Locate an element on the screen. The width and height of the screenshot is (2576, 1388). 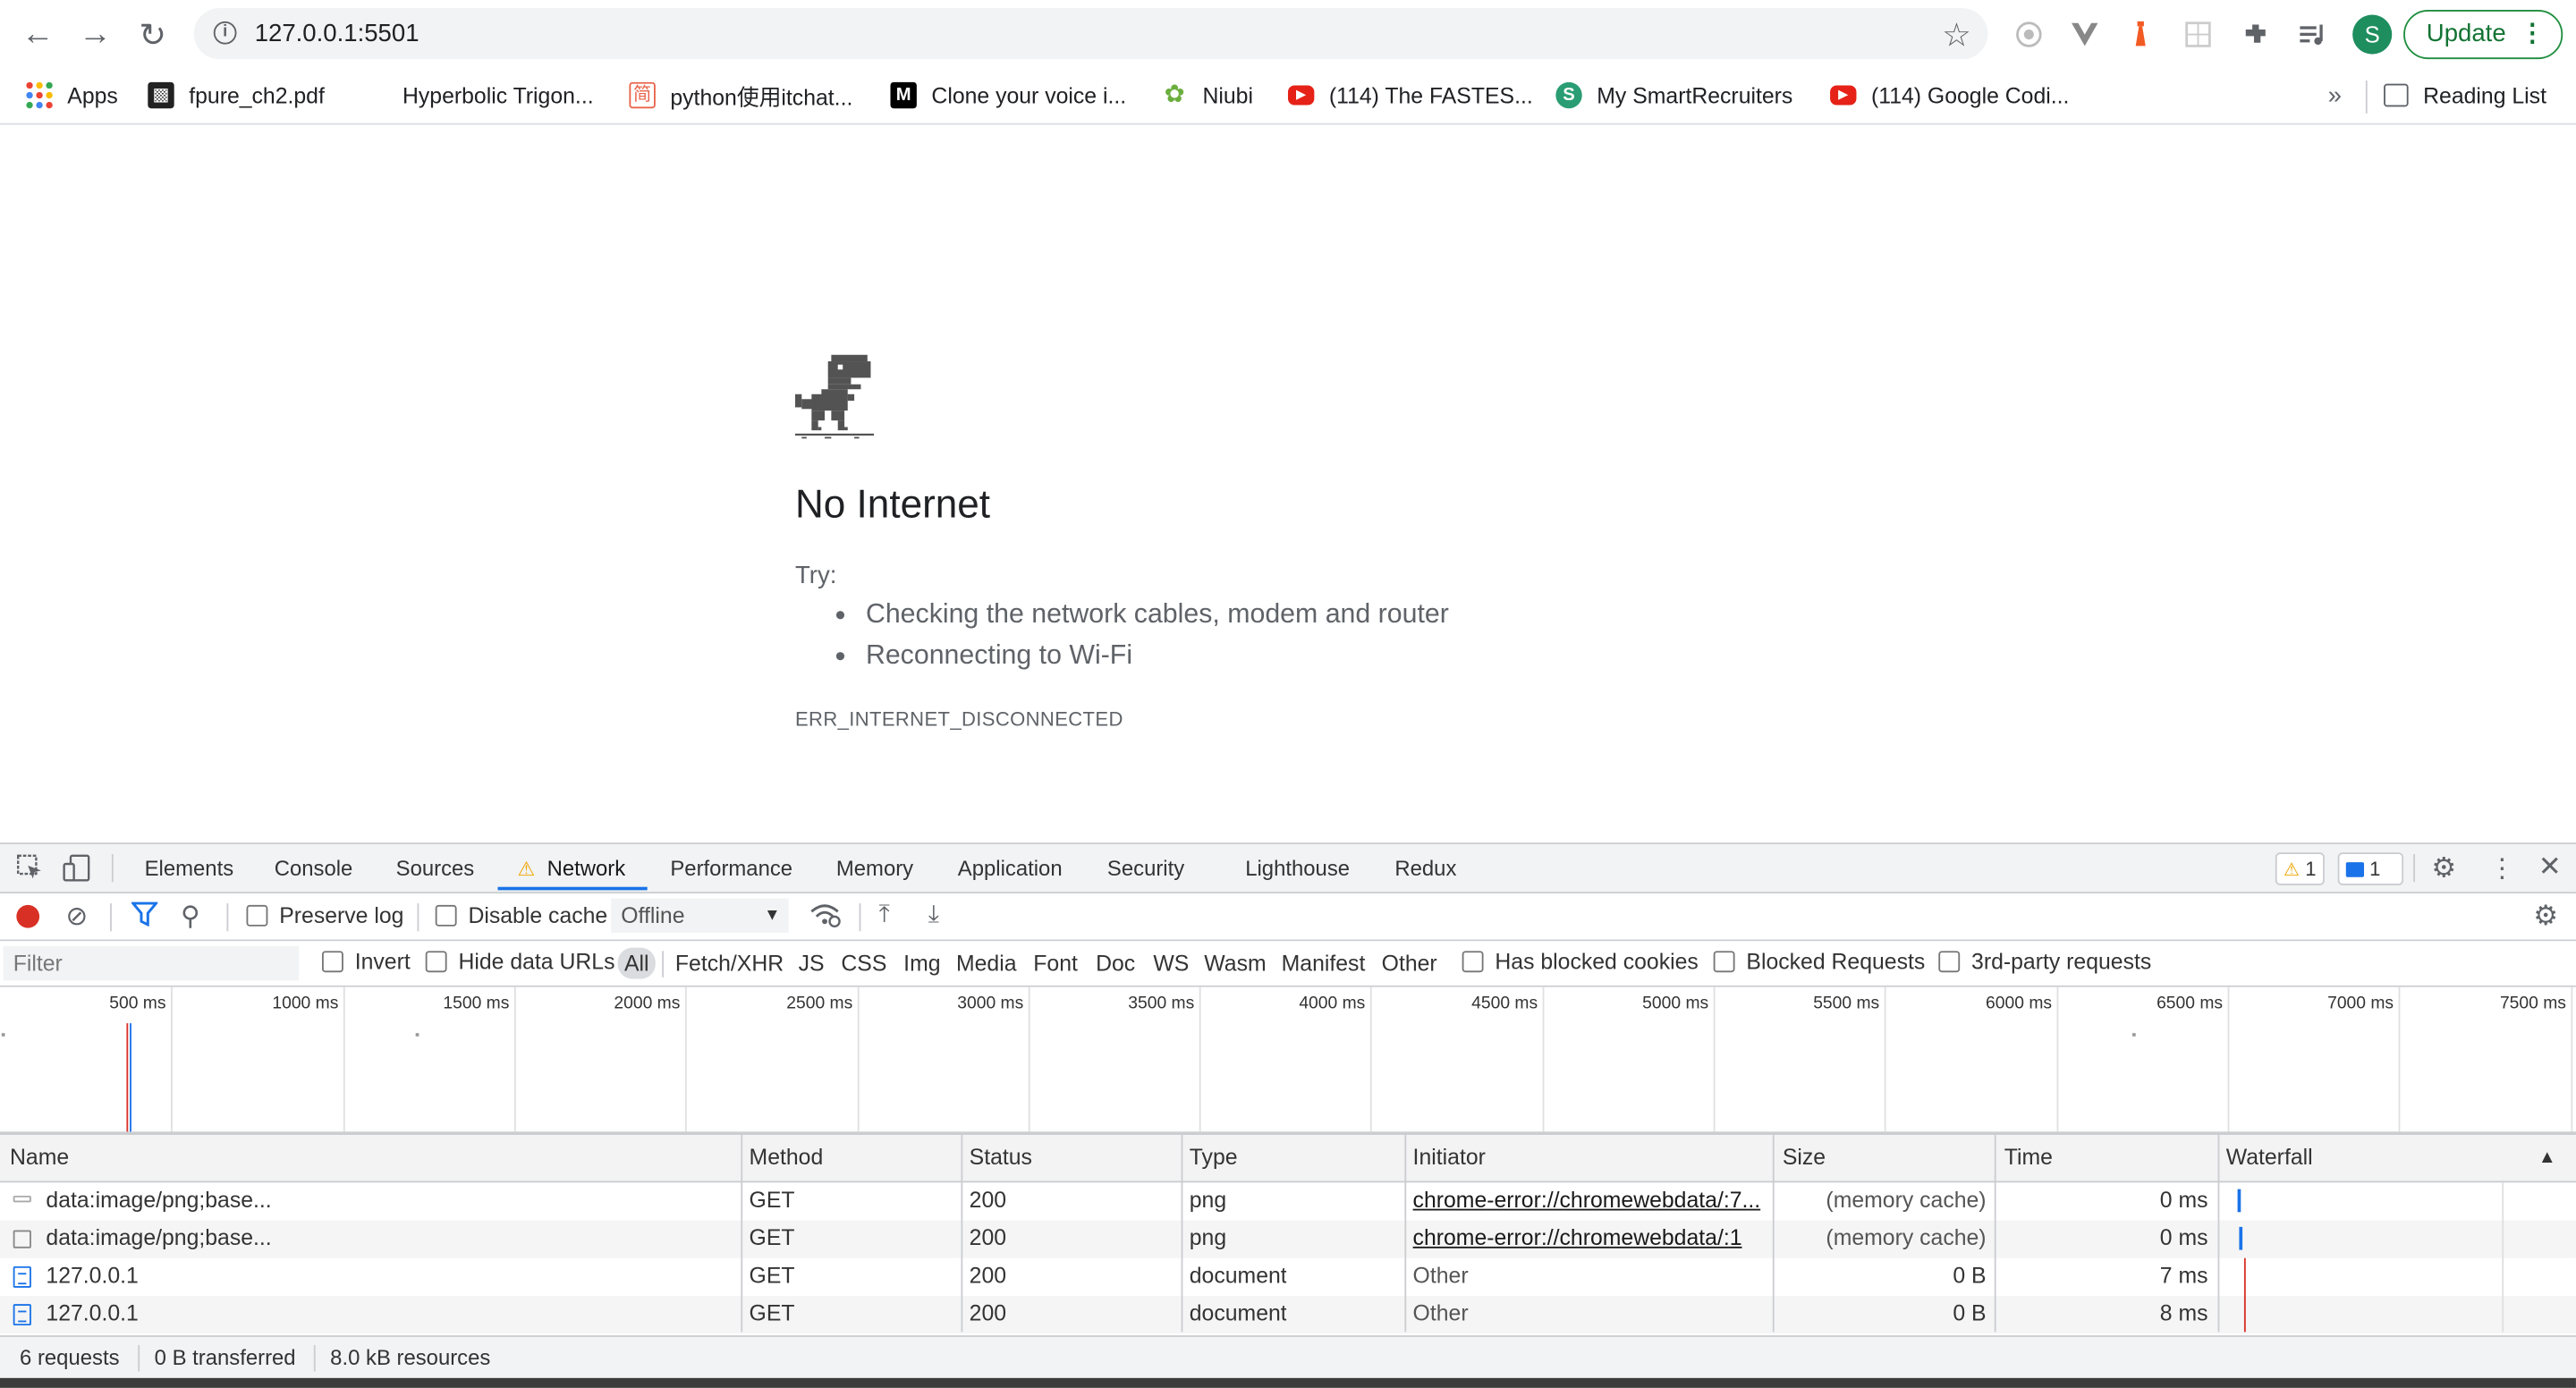
clear-icon: ⊘ is located at coordinates (76, 916).